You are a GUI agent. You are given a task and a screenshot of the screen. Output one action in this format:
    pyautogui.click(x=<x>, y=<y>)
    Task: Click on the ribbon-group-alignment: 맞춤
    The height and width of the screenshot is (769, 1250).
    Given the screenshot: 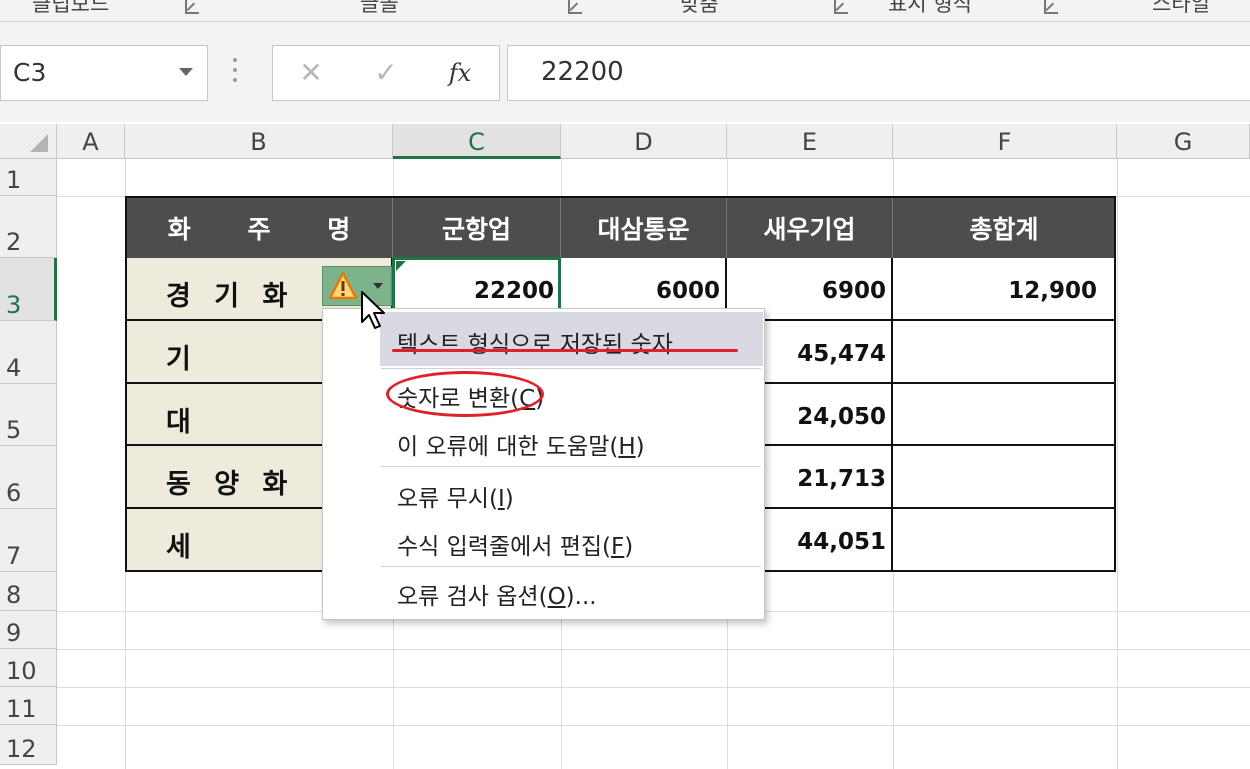 What is the action you would take?
    pyautogui.click(x=699, y=8)
    